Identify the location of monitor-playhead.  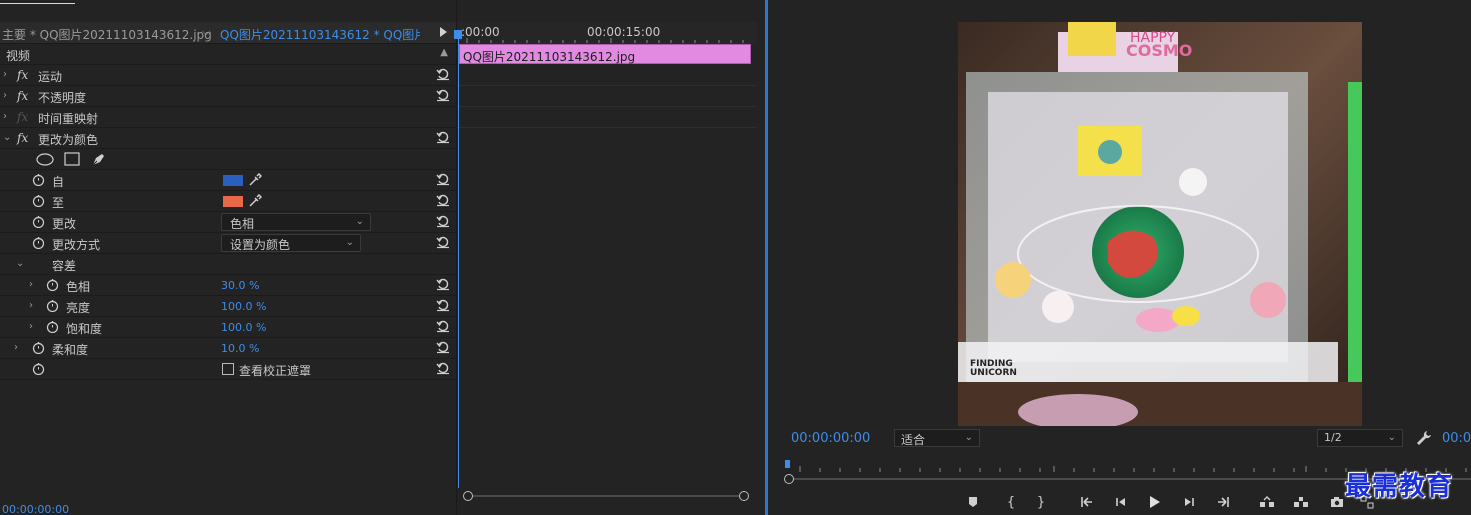
(787, 464).